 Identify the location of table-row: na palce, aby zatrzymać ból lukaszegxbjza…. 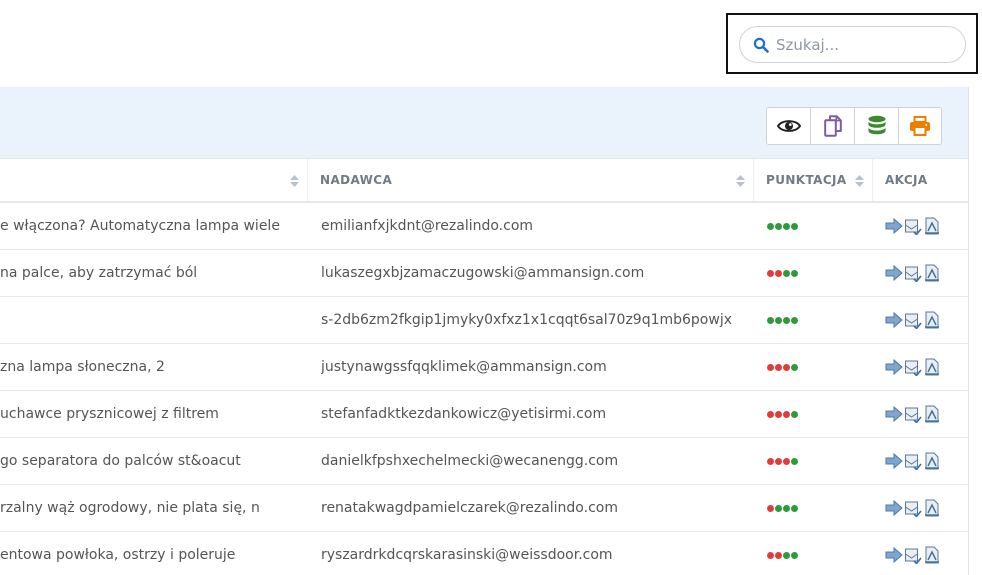
(484, 273).